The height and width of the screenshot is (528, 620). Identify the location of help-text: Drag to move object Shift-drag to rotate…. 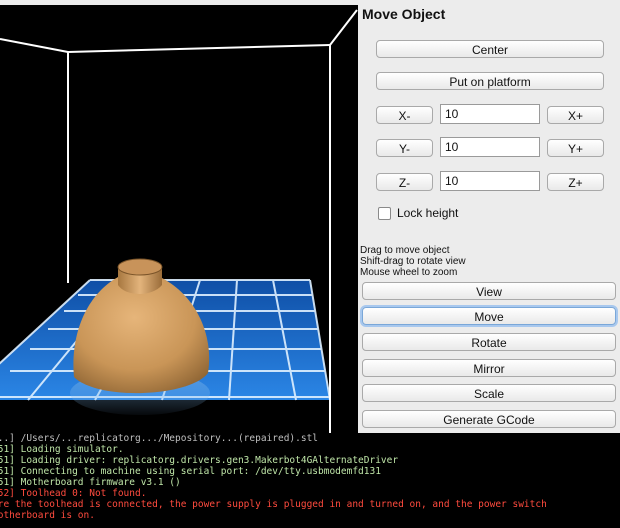
(413, 261).